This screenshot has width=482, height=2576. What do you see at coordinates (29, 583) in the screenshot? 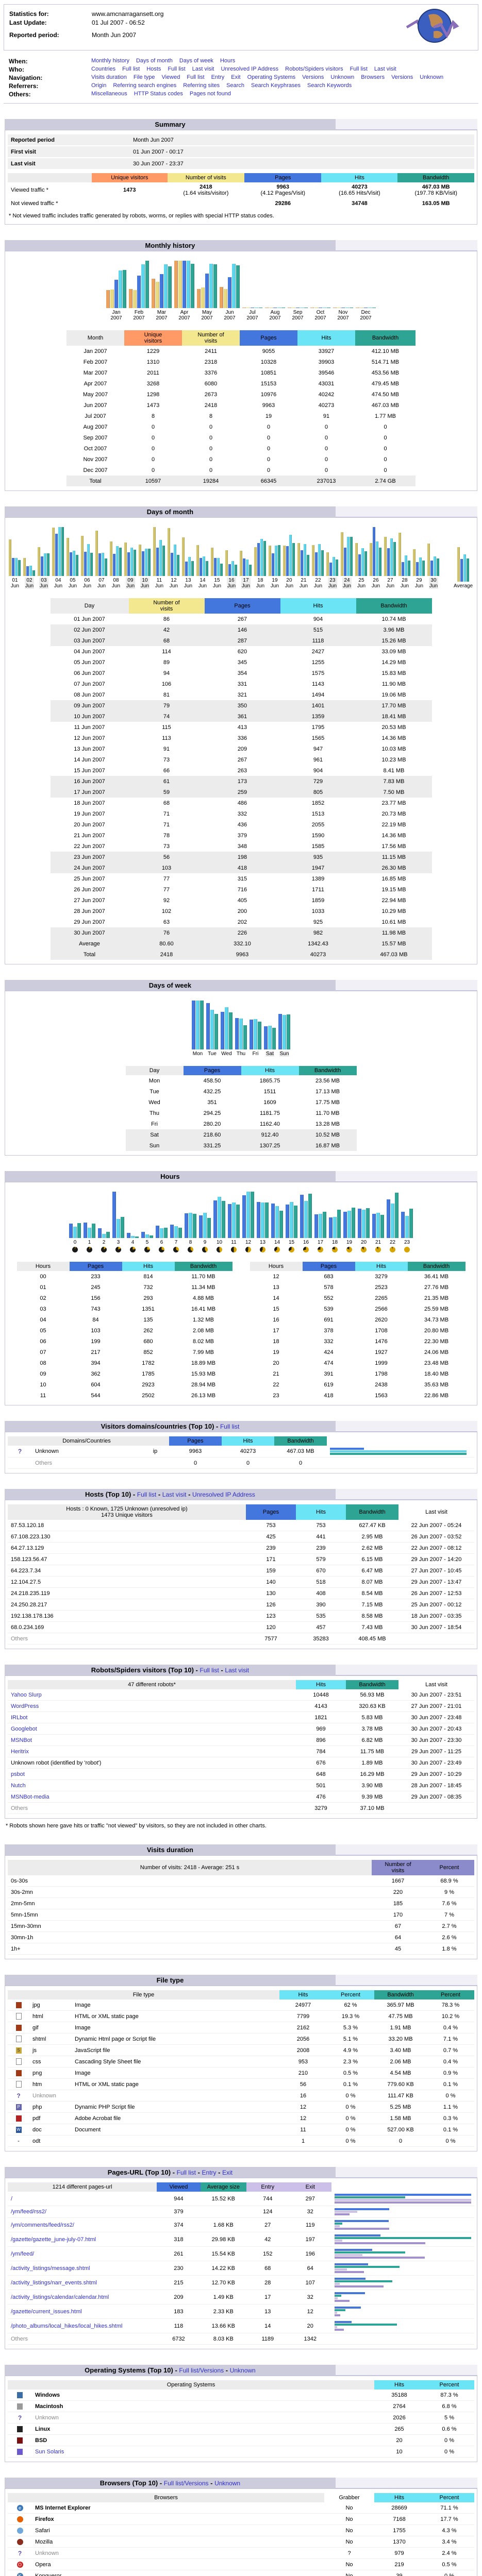
I see `chart-label: 02 Jun` at bounding box center [29, 583].